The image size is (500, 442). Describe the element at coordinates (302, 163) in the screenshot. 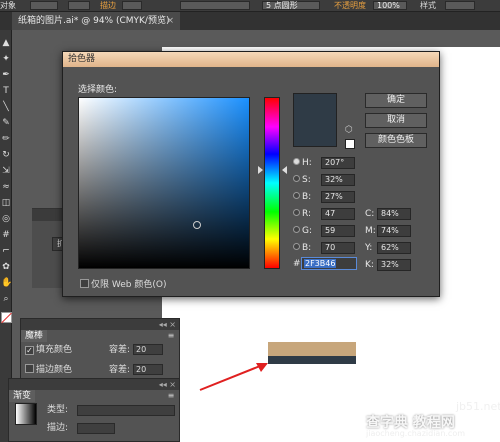

I see `hue-row: H:` at that location.